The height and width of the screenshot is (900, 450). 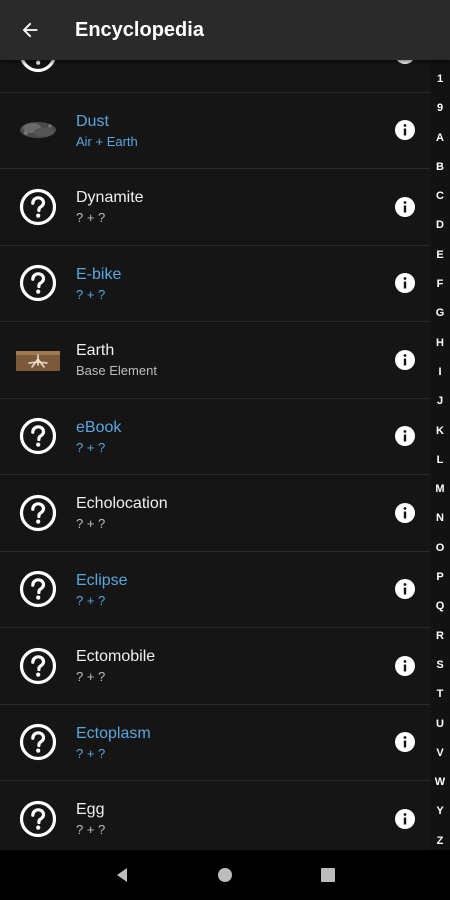 What do you see at coordinates (215, 130) in the screenshot?
I see `list-item: Dust Air + Earth` at bounding box center [215, 130].